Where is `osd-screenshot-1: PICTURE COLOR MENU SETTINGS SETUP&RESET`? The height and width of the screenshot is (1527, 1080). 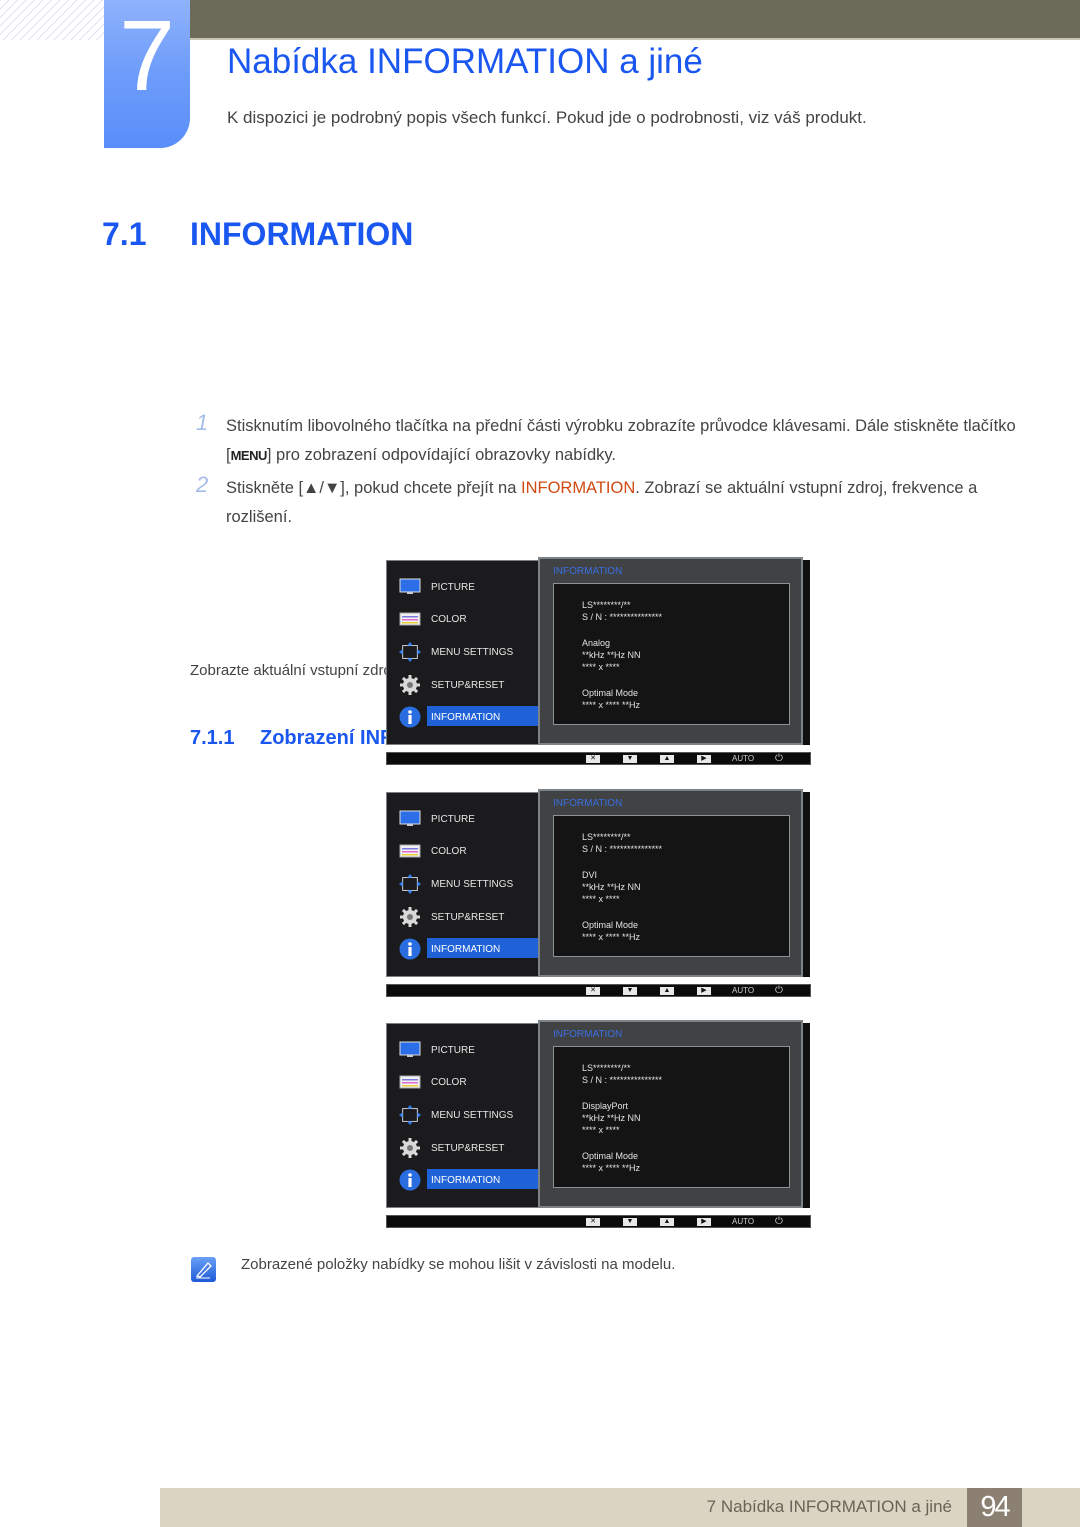 osd-screenshot-1: PICTURE COLOR MENU SETTINGS SETUP&RESET is located at coordinates (598, 662).